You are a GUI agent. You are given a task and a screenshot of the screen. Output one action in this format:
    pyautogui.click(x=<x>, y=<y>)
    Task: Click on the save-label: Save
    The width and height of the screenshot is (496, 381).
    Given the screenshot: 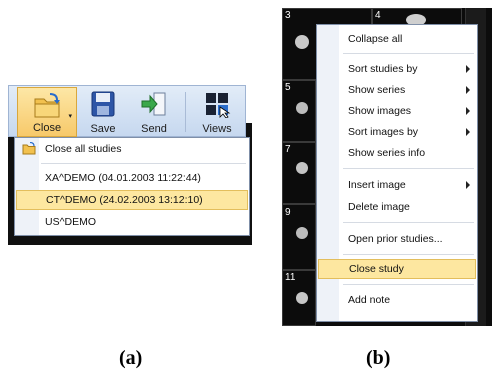 What is the action you would take?
    pyautogui.click(x=103, y=129)
    